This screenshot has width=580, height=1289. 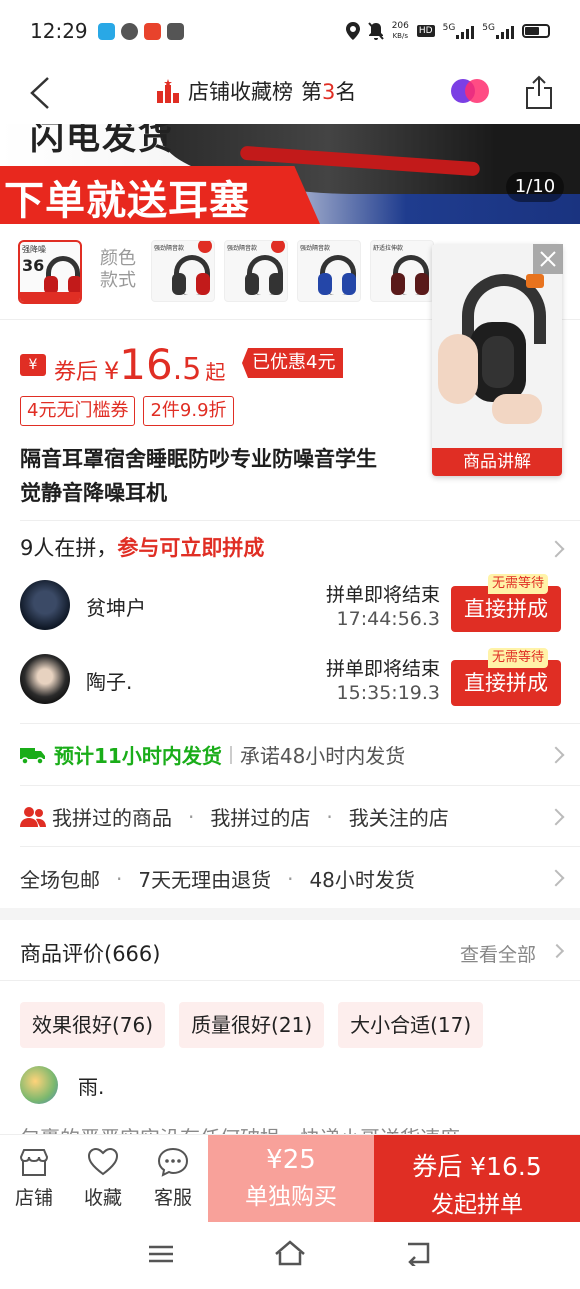 What do you see at coordinates (198, 459) in the screenshot?
I see `product-title-line1: 隔音耳罩宿舍睡眠防吵专业防噪音学生` at bounding box center [198, 459].